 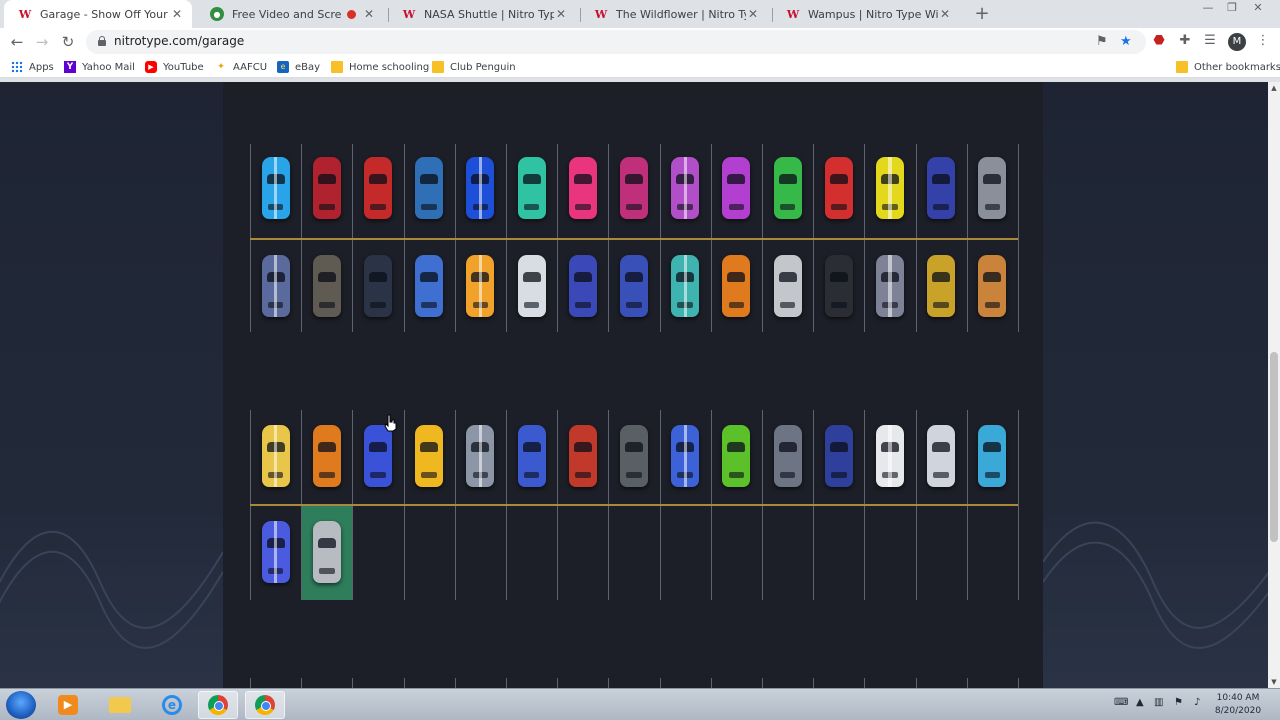 What do you see at coordinates (1274, 447) in the screenshot?
I see `scrollbar-thumb` at bounding box center [1274, 447].